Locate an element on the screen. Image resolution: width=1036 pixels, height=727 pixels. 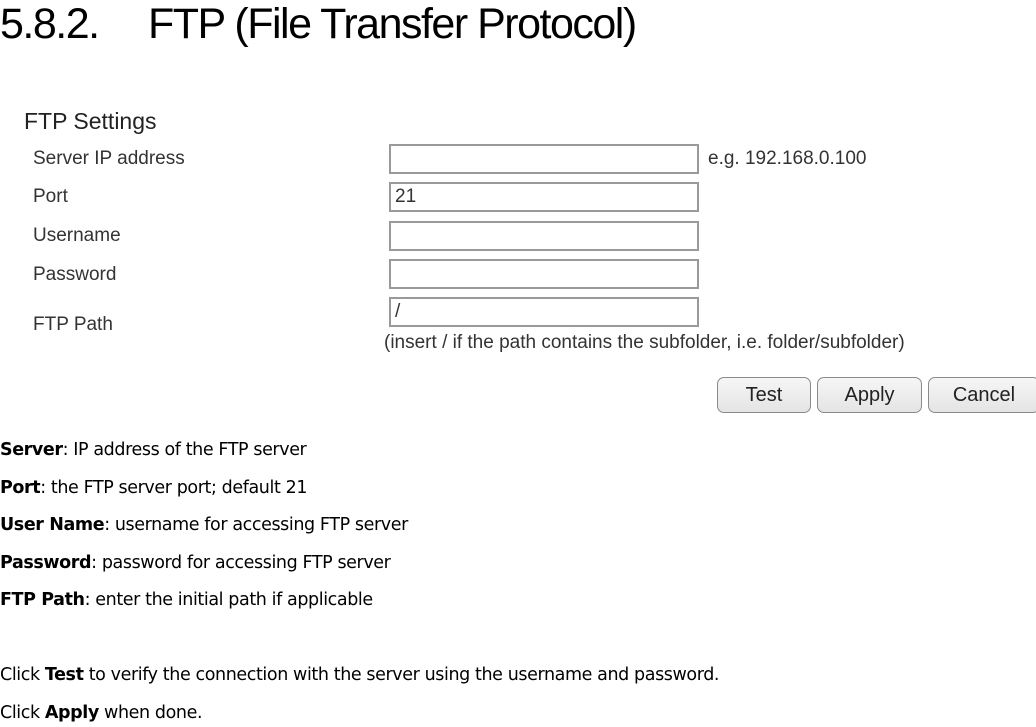
server-ip-input is located at coordinates (544, 159).